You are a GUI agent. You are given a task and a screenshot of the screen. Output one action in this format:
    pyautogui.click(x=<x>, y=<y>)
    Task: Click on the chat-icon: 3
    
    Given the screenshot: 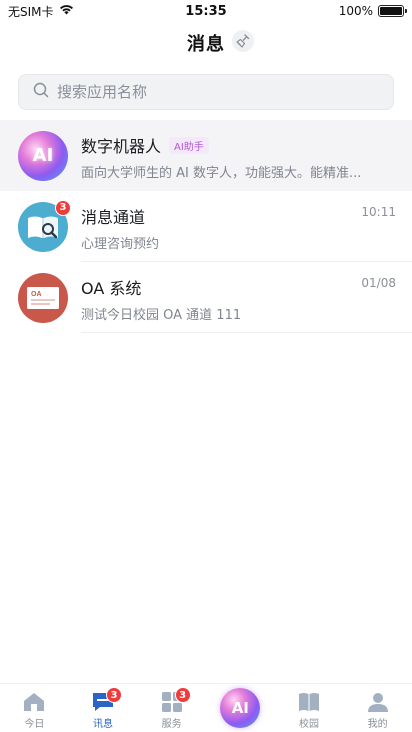 What is the action you would take?
    pyautogui.click(x=107, y=700)
    